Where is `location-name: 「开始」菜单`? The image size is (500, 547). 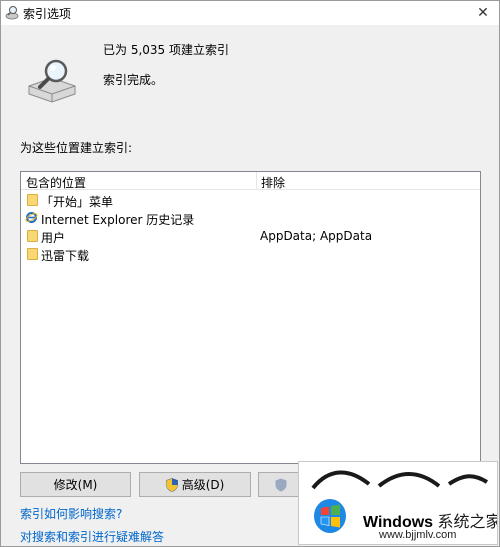
location-name: 「开始」菜单 is located at coordinates (77, 202).